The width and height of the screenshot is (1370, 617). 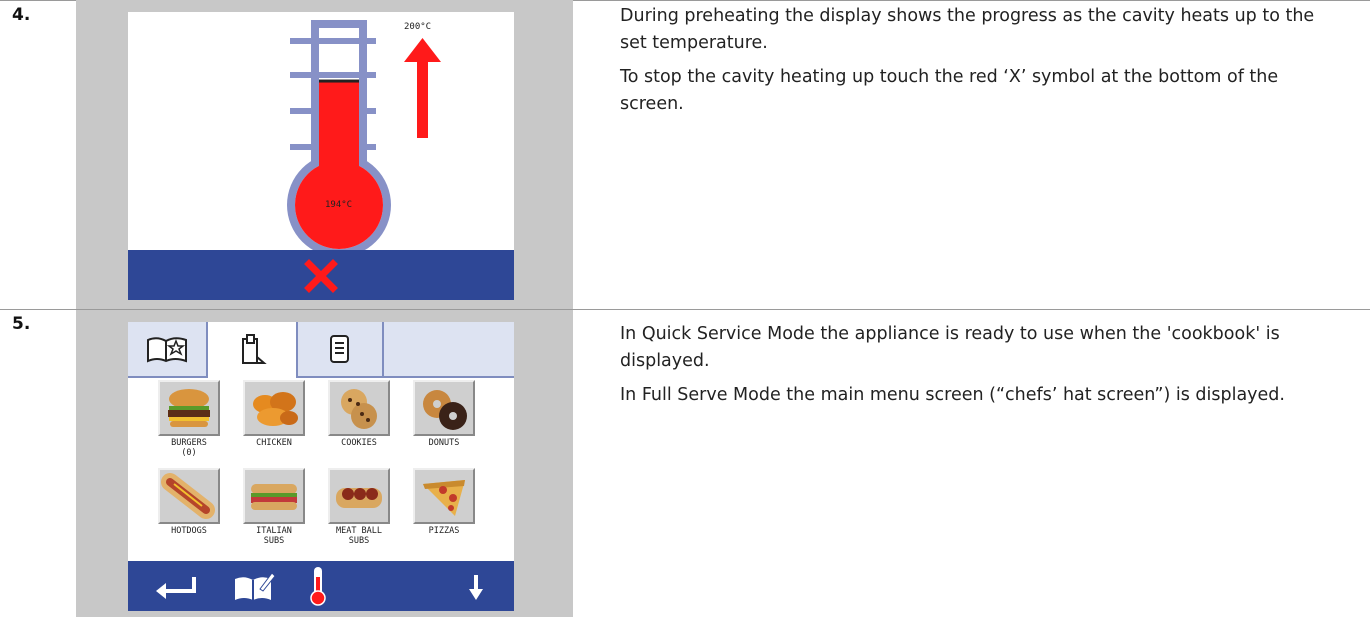 I want to click on category-burgers, so click(x=189, y=408).